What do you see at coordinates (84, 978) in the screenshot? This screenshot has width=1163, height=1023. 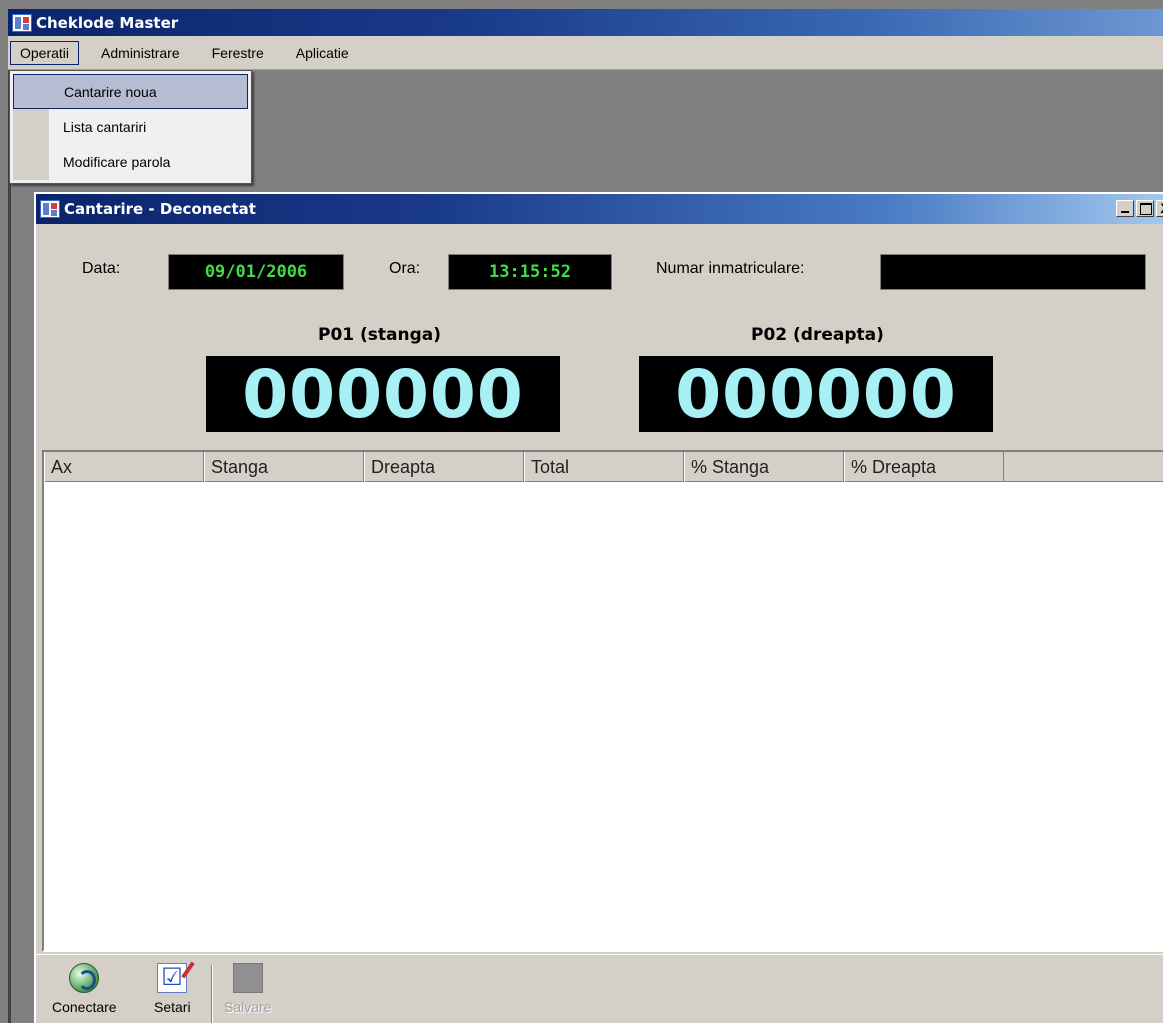 I see `connect-icon` at bounding box center [84, 978].